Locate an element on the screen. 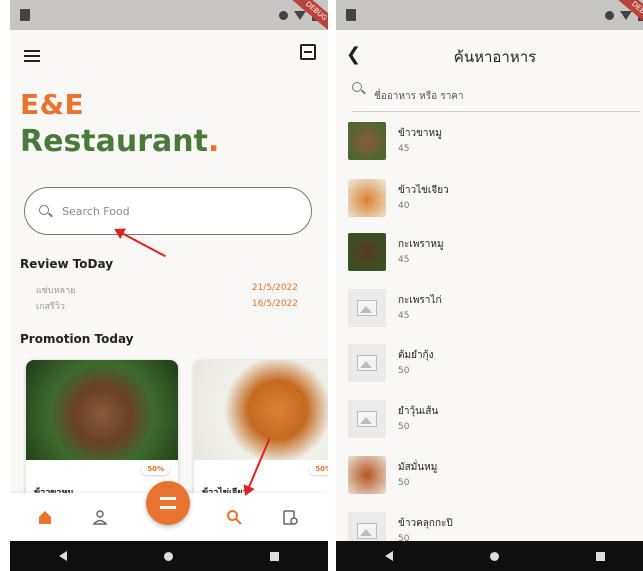  profile-icon is located at coordinates (100, 517).